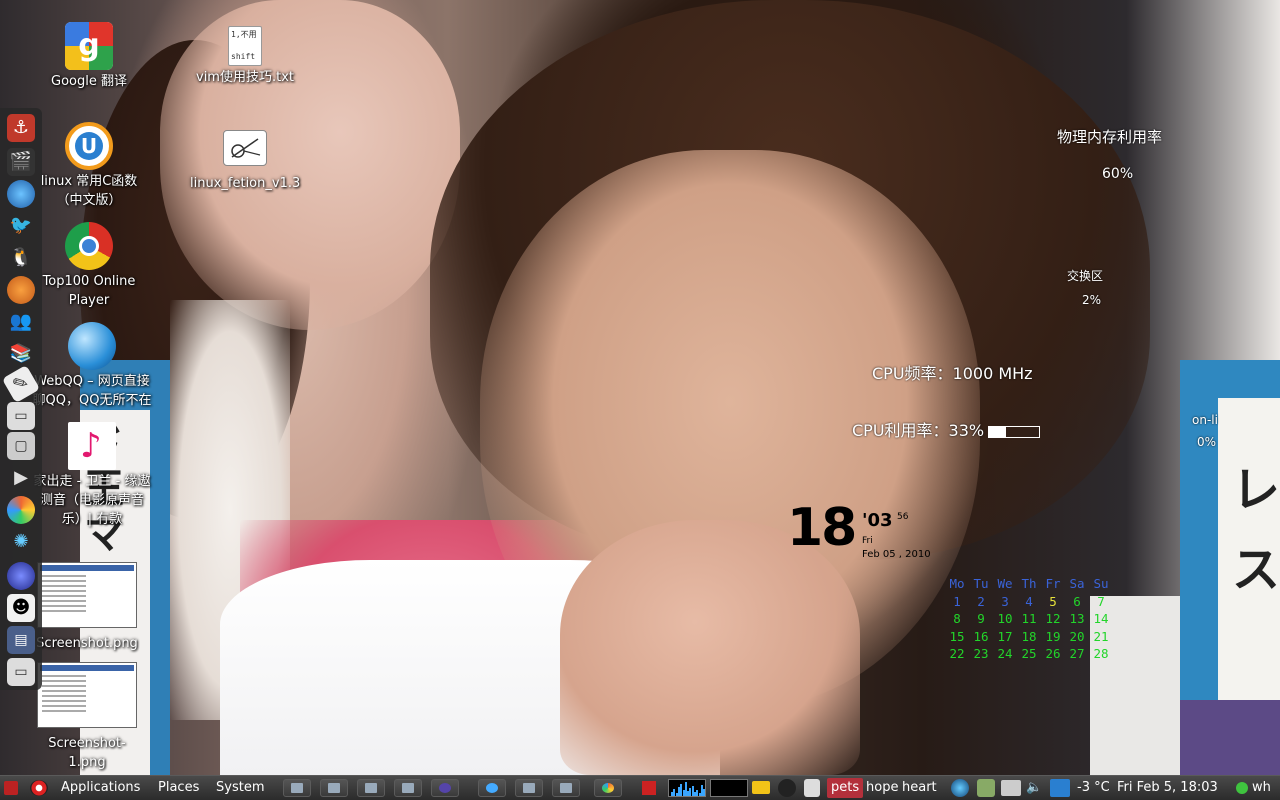 This screenshot has width=1280, height=800. Describe the element at coordinates (812, 788) in the screenshot. I see `clipboard-icon` at that location.